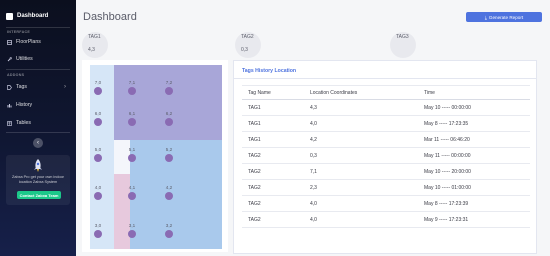 The height and width of the screenshot is (256, 550). What do you see at coordinates (474, 171) in the screenshot?
I see `cell-time: May 10 ----- 20:00:00` at bounding box center [474, 171].